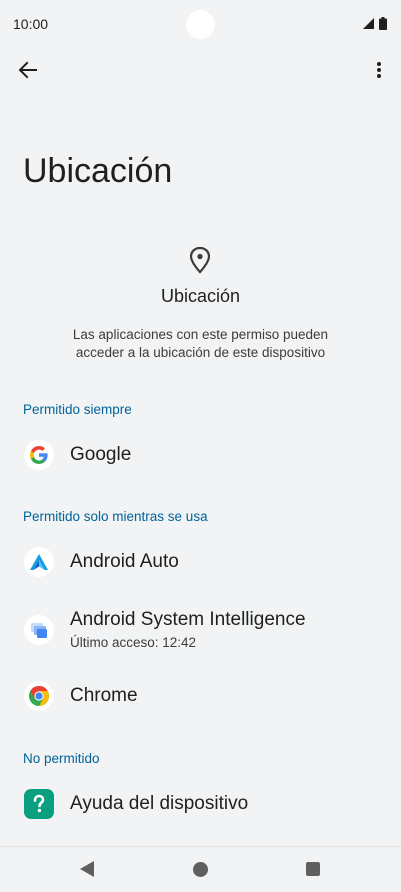 This screenshot has height=892, width=401. I want to click on help-icon, so click(39, 804).